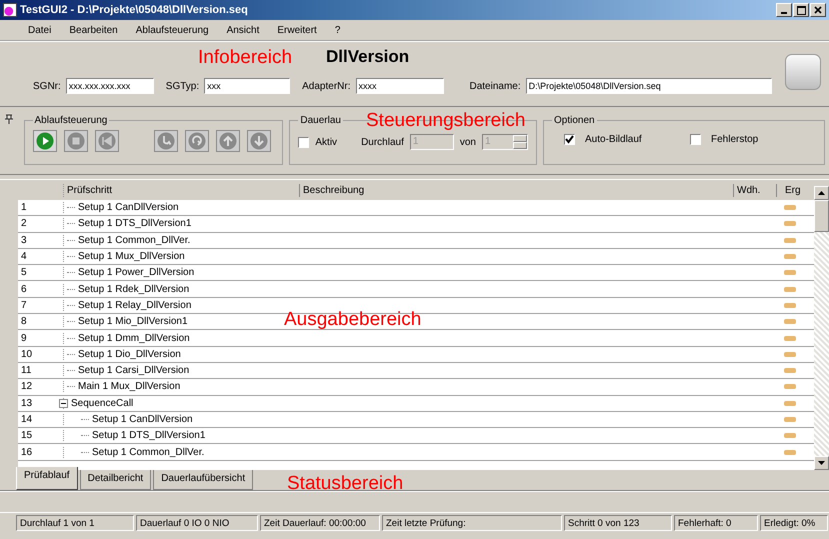 The height and width of the screenshot is (539, 829). What do you see at coordinates (47, 86) in the screenshot?
I see `field-label: SGNr:` at bounding box center [47, 86].